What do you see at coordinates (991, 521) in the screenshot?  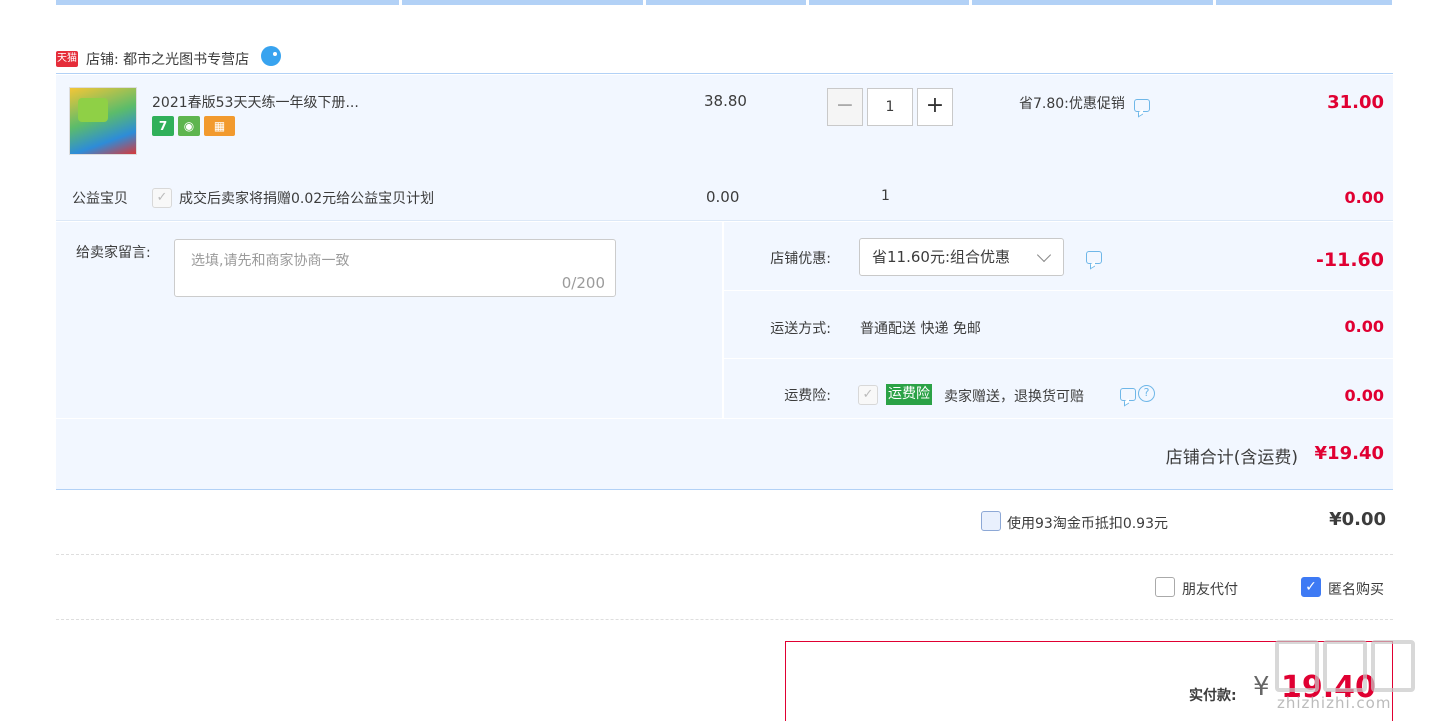 I see `coins-checkbox` at bounding box center [991, 521].